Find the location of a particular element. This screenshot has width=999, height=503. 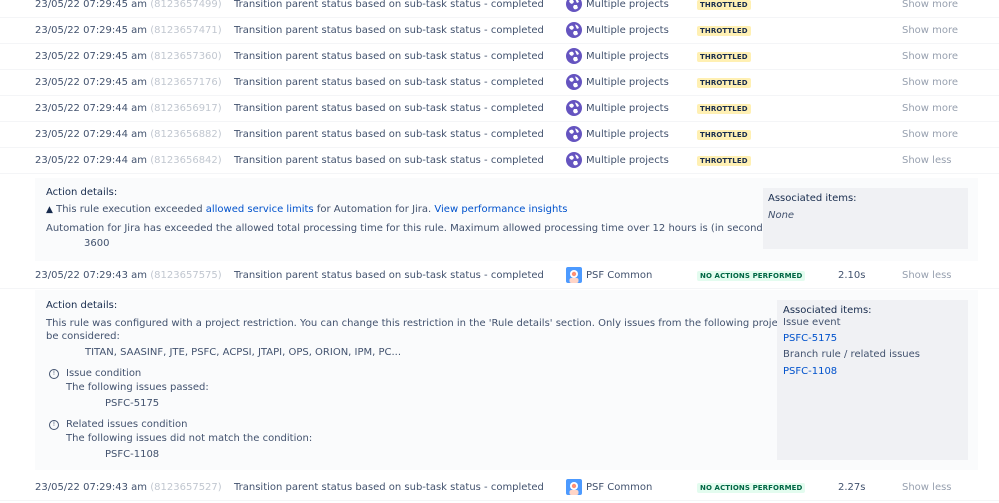

issue-condition-title: Issue condition is located at coordinates (104, 373).